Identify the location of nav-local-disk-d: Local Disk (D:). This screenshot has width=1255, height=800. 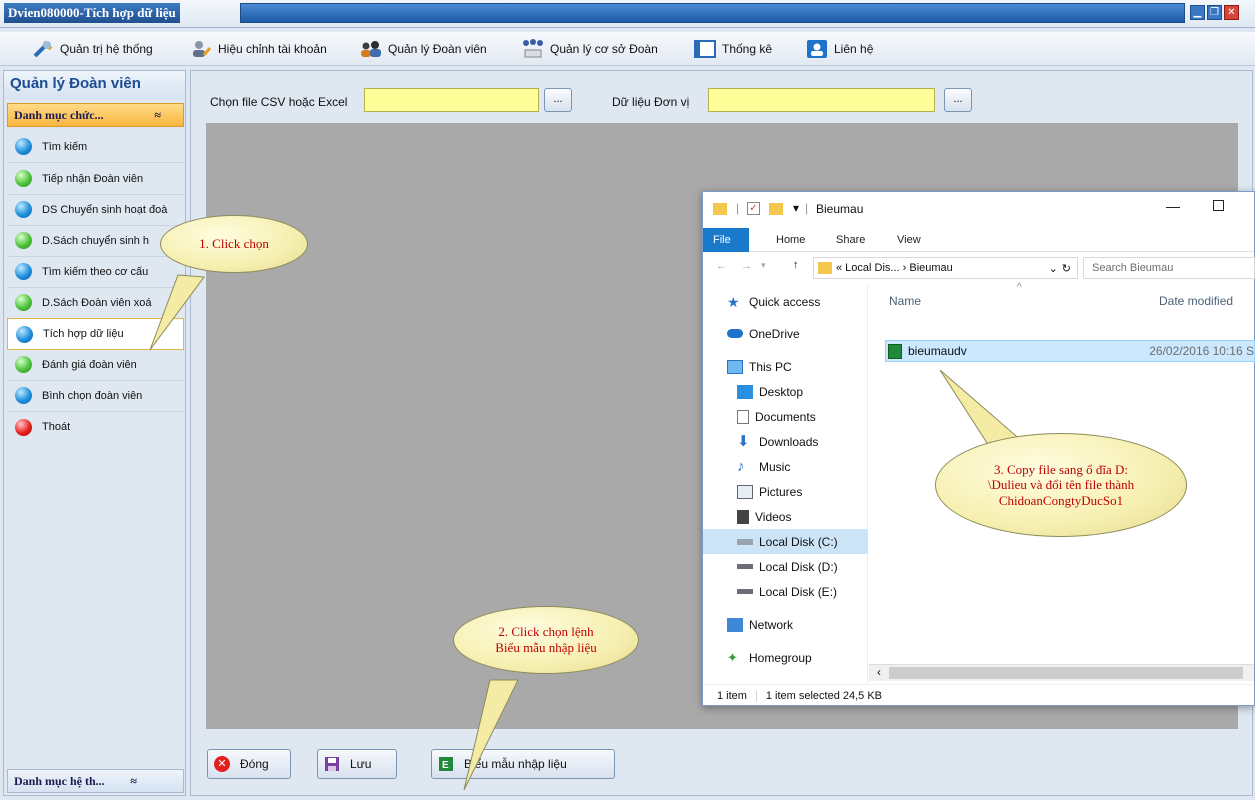
(785, 566).